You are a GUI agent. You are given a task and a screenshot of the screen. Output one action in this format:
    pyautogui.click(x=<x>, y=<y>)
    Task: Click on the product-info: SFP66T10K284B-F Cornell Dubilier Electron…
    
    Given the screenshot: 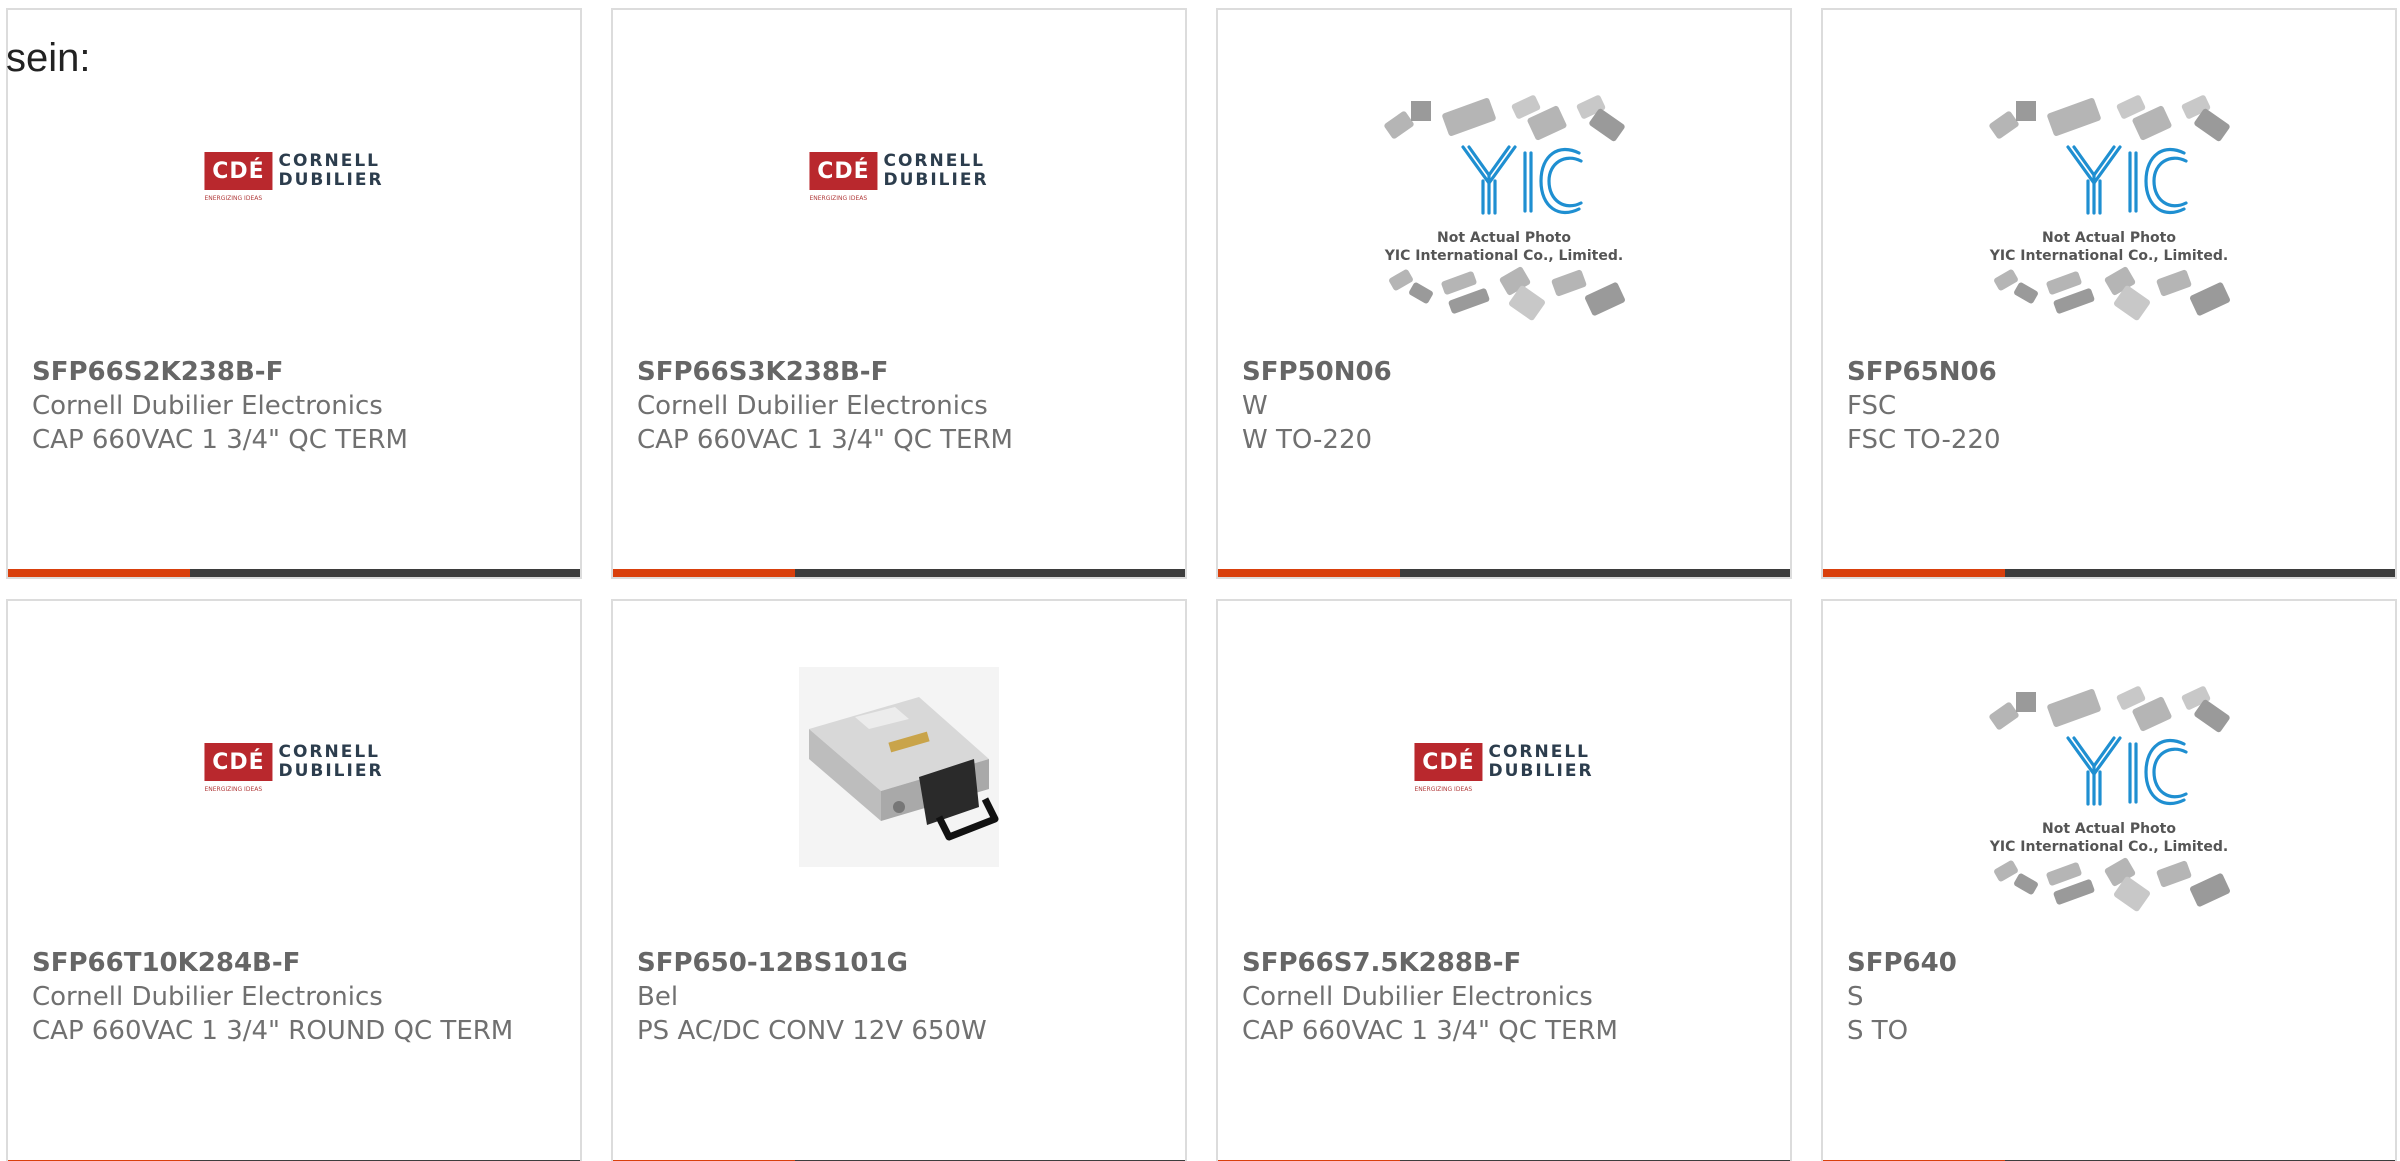 What is the action you would take?
    pyautogui.click(x=294, y=997)
    